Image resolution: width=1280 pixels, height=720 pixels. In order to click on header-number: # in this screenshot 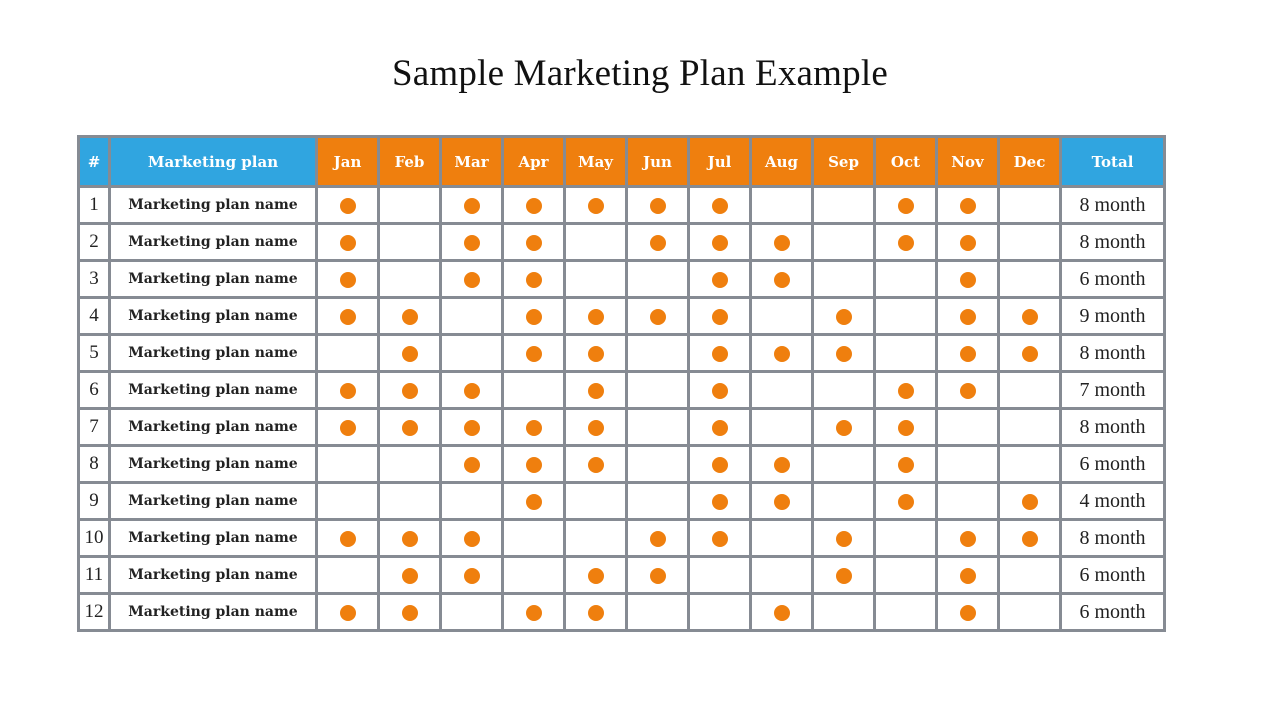, I will do `click(94, 161)`.